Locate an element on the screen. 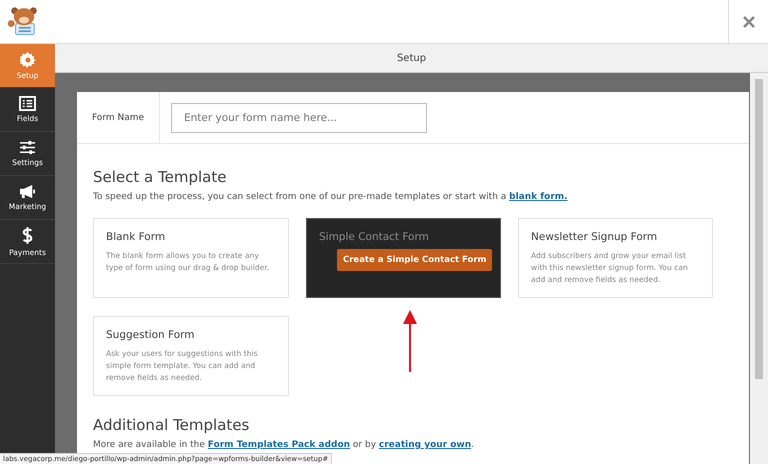 Image resolution: width=768 pixels, height=464 pixels. sliders-icon is located at coordinates (27, 147).